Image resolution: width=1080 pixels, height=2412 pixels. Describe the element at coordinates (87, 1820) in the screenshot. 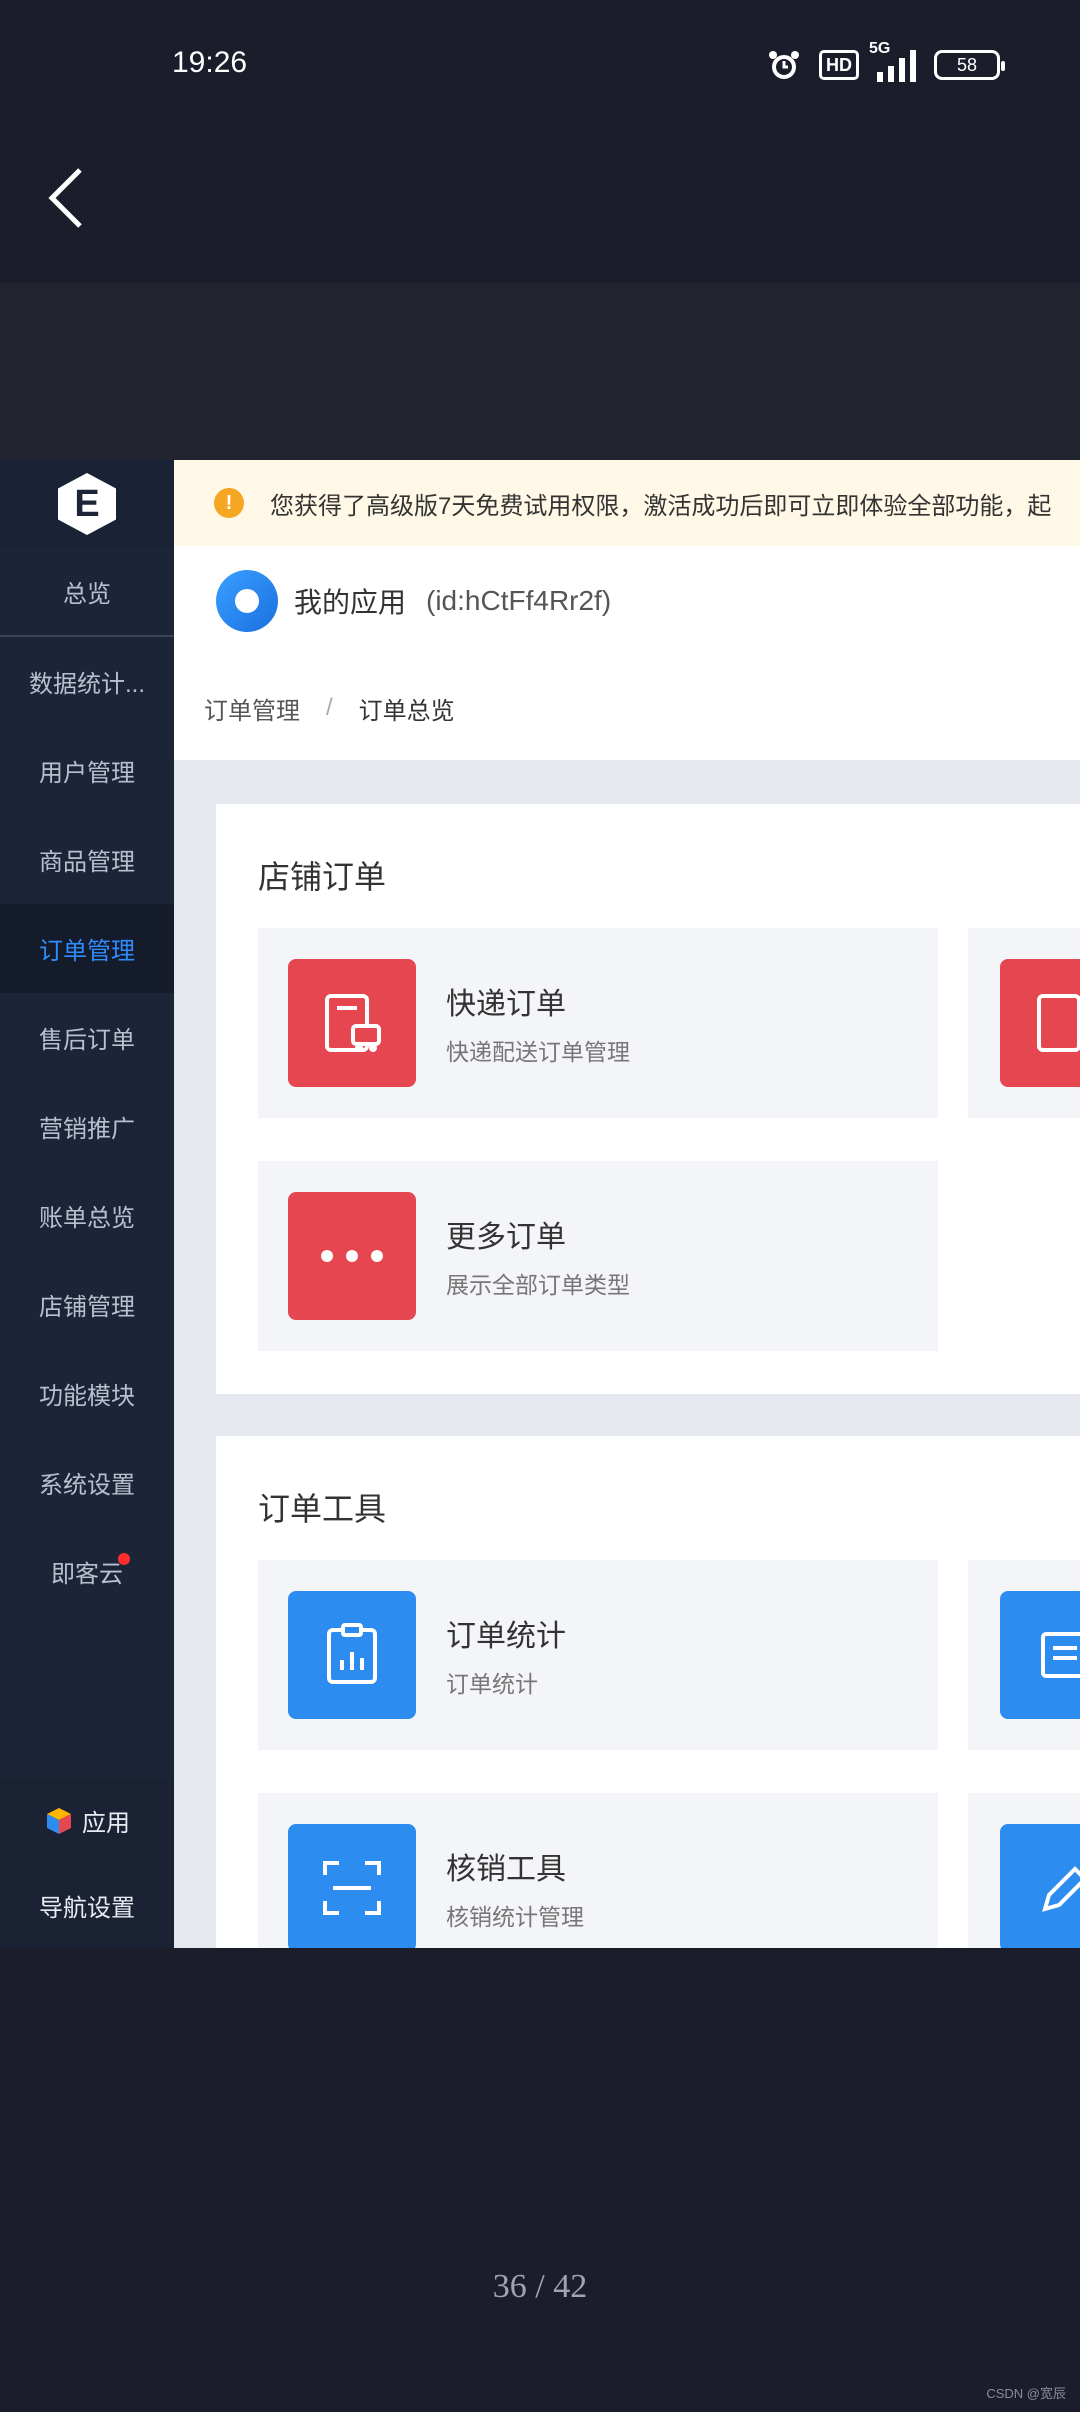

I see `apps-button: 应用` at that location.